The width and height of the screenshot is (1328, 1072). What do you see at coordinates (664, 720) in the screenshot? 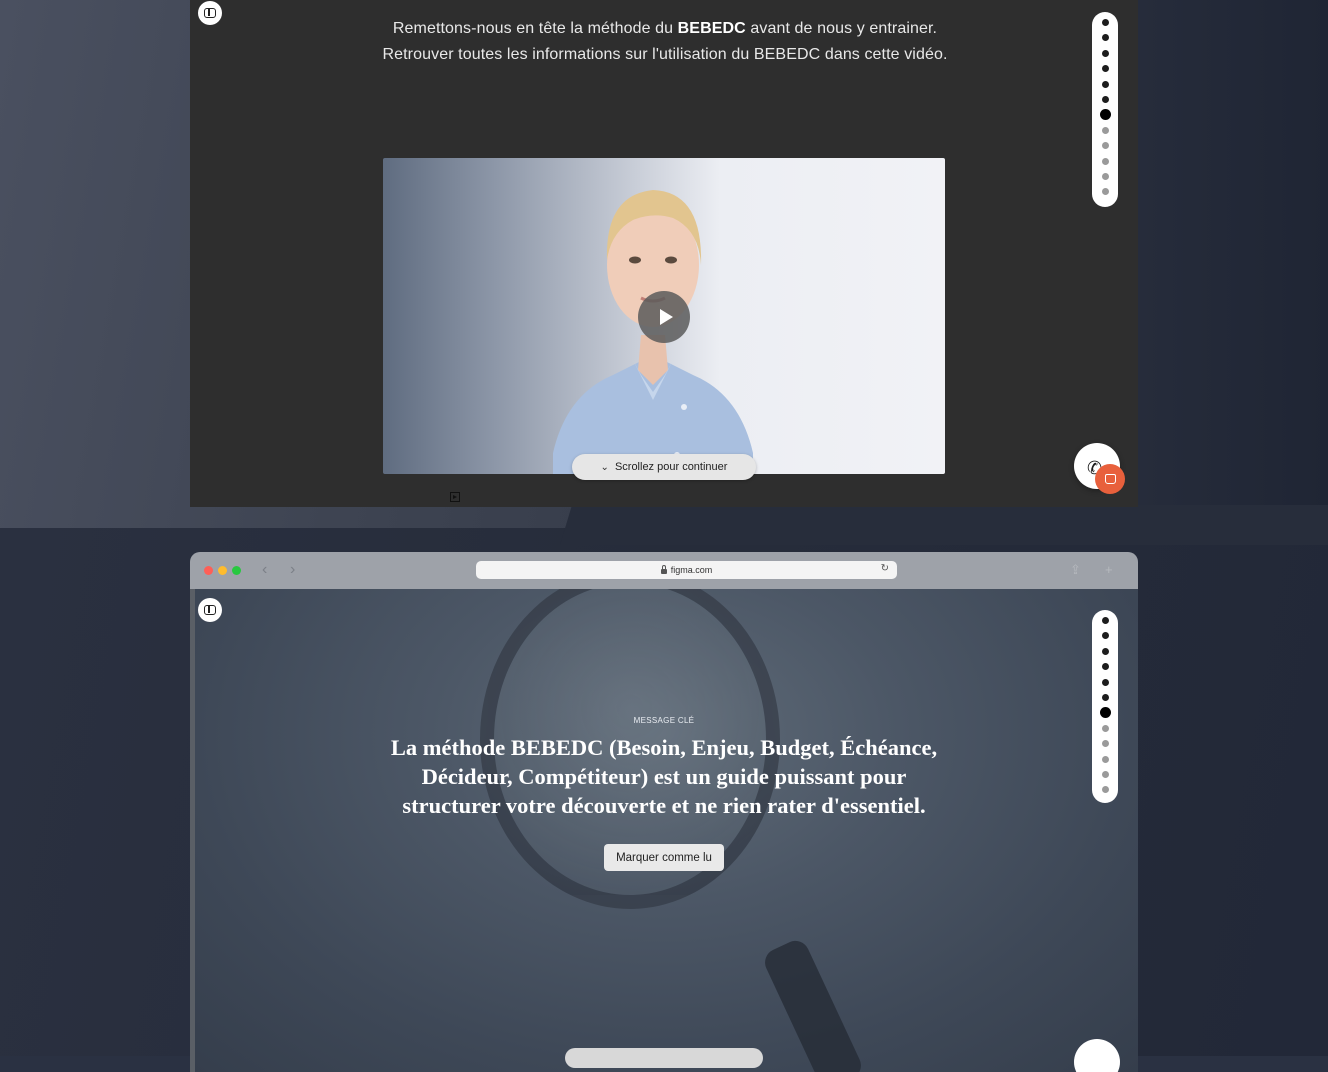
I see `message-kicker: MESSAGE CLÉ` at bounding box center [664, 720].